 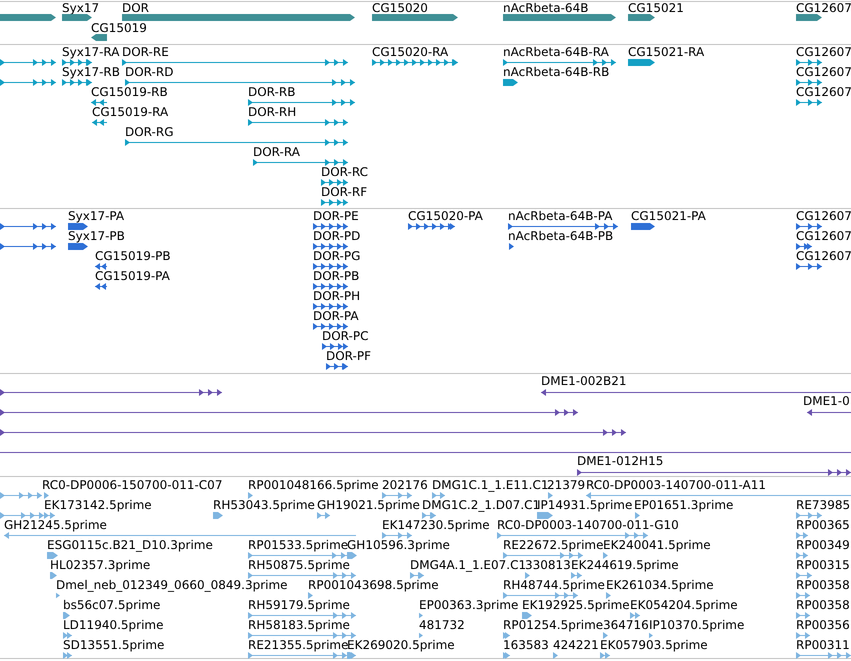 I want to click on feature-label: RP01254.5prime, so click(x=553, y=625).